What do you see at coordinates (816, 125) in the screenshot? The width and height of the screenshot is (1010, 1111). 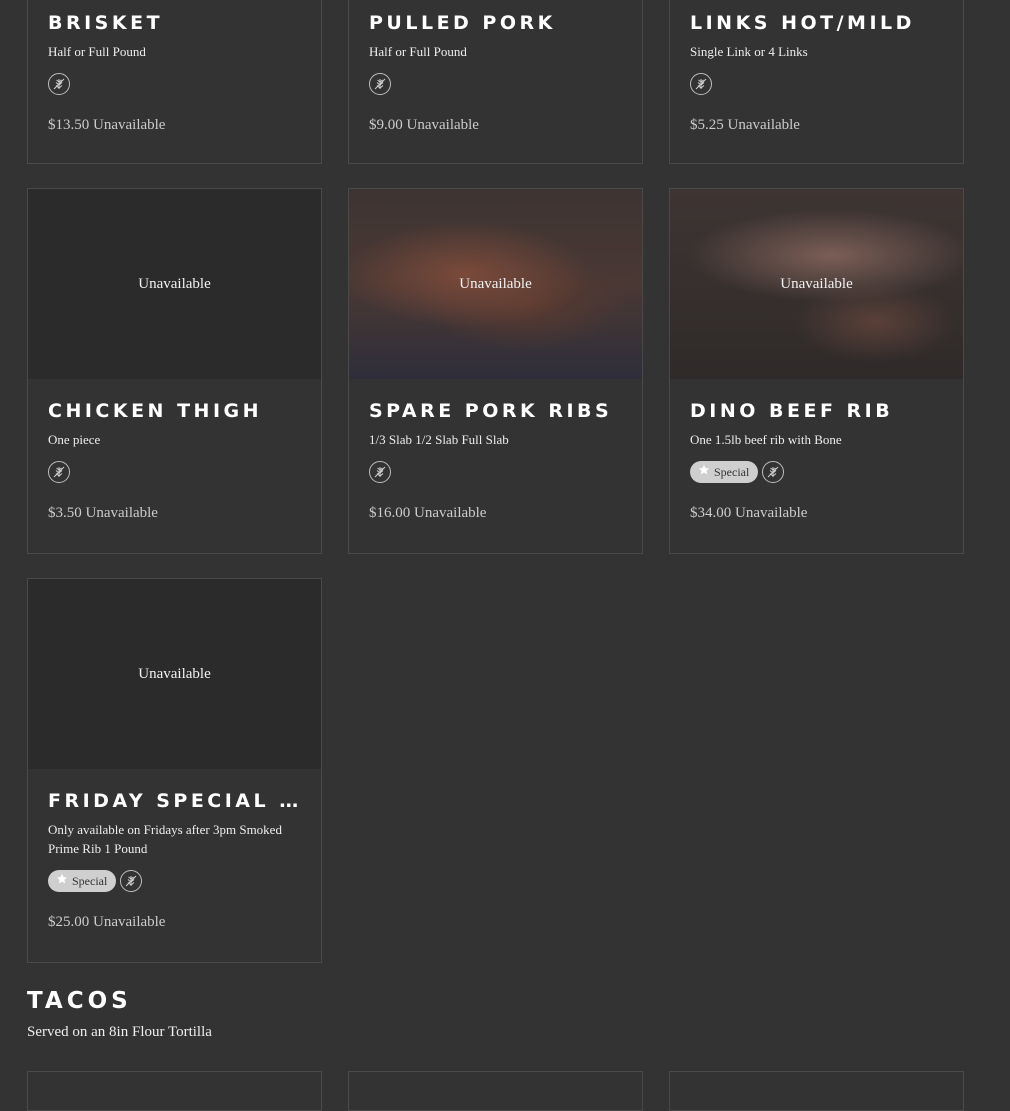 I see `price-status: $5.25 Unavailable` at bounding box center [816, 125].